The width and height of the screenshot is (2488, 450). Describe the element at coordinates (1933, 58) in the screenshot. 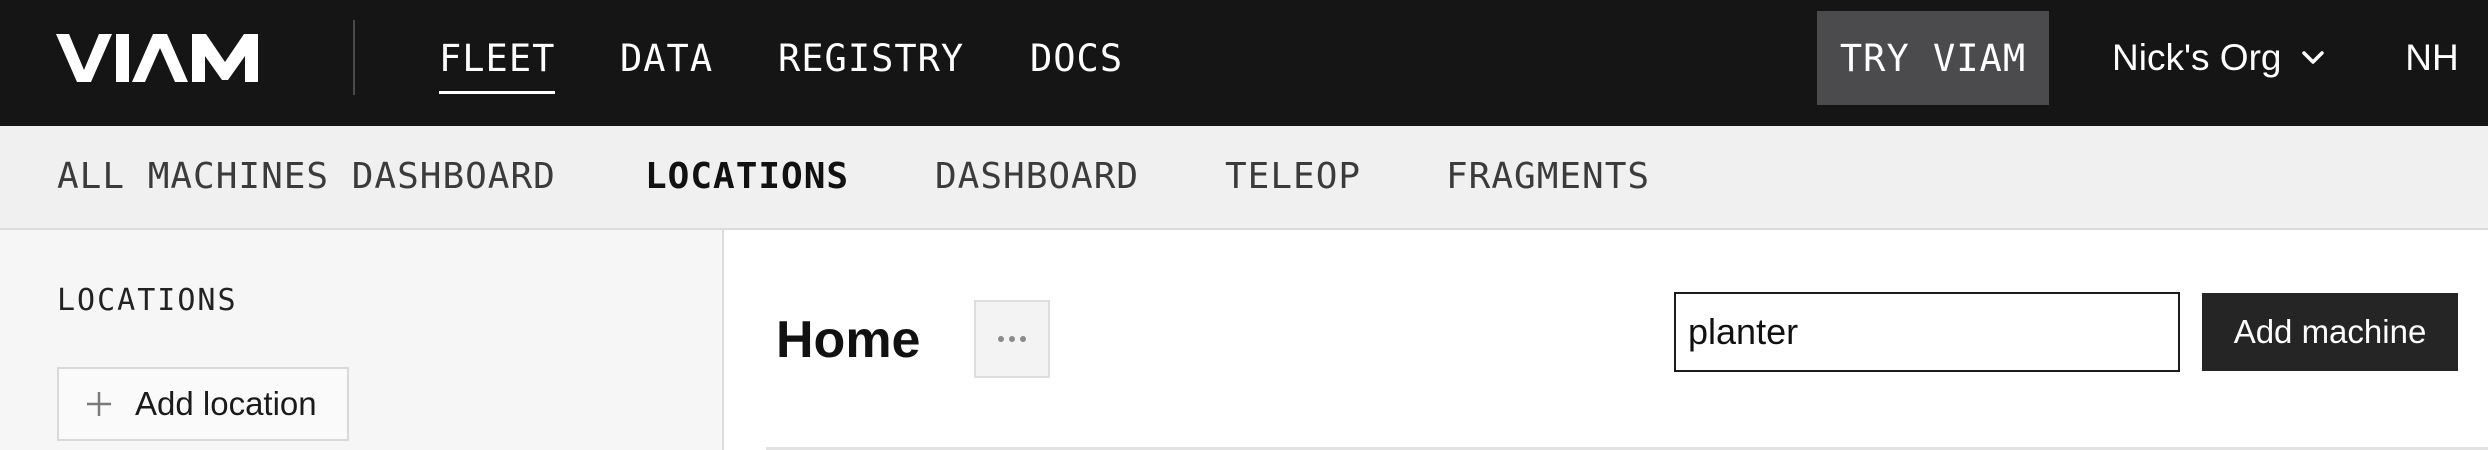

I see `try-viam-button: TRY VIAM` at that location.